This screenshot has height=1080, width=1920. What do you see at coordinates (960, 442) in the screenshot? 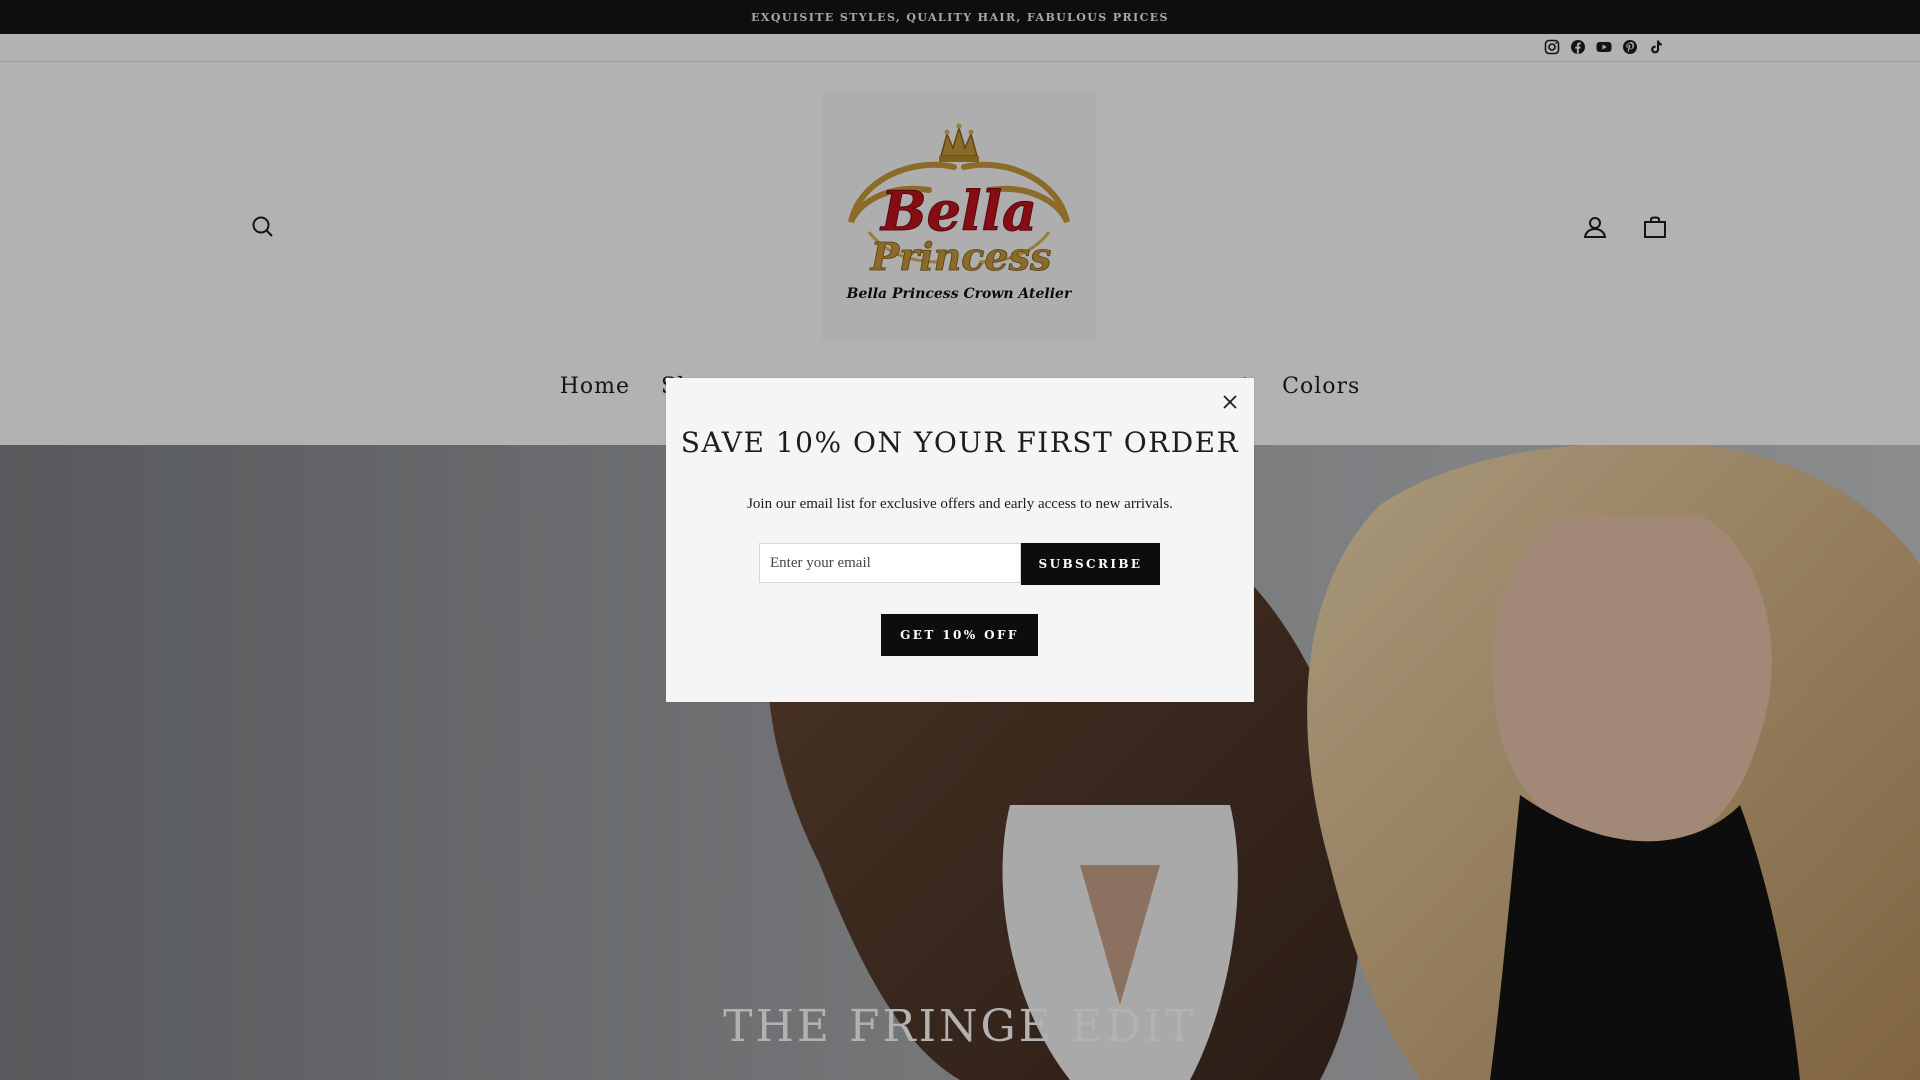
I see `popup-title: SAVE 10% ON YOUR FIRST ORDER` at bounding box center [960, 442].